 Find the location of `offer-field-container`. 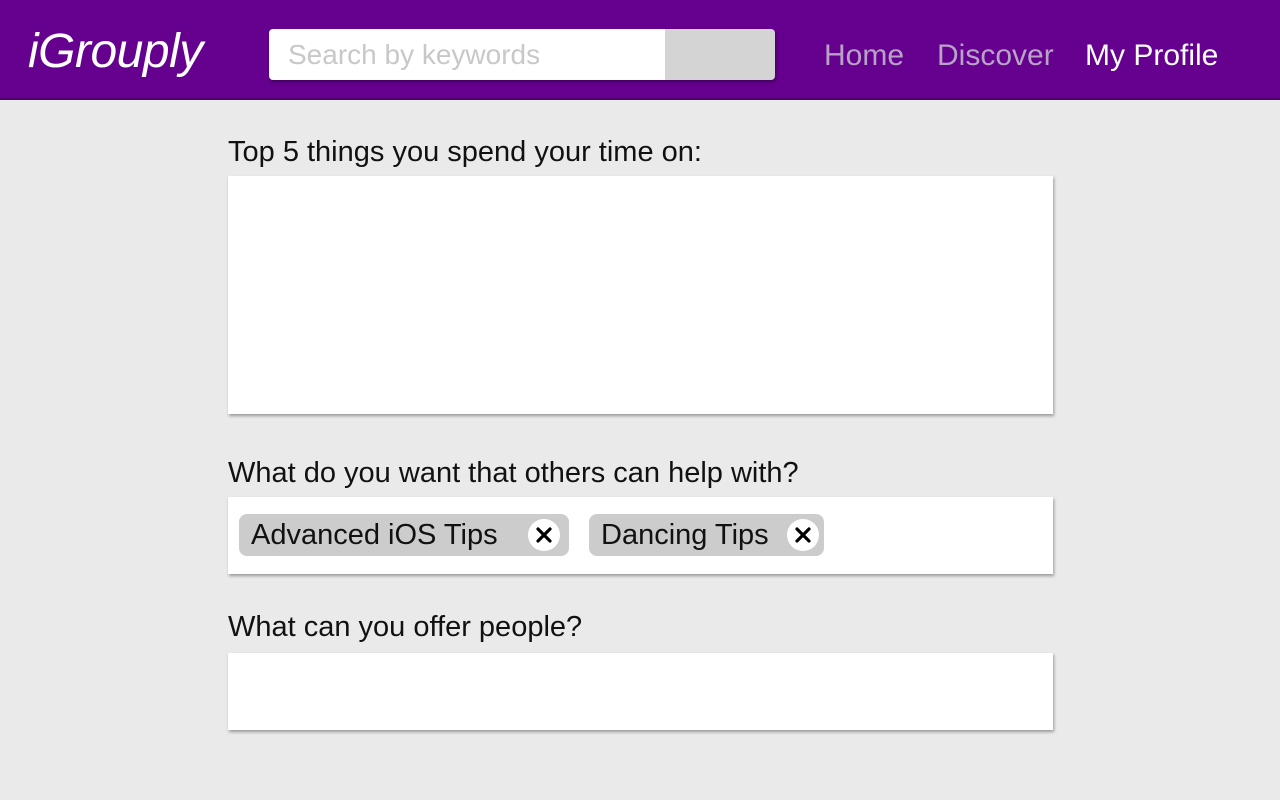

offer-field-container is located at coordinates (640, 691).